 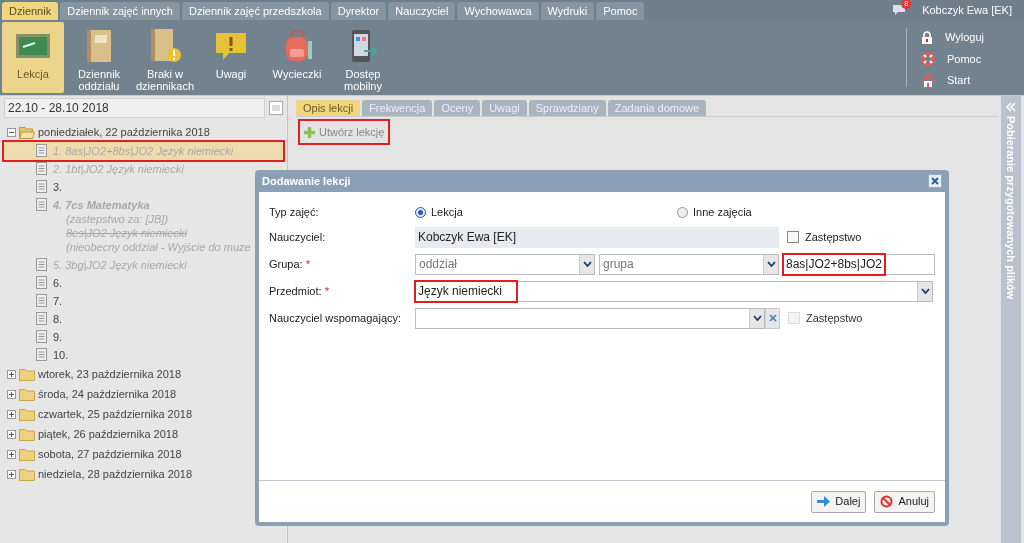 I want to click on double-chevron-icon, so click(x=1011, y=107).